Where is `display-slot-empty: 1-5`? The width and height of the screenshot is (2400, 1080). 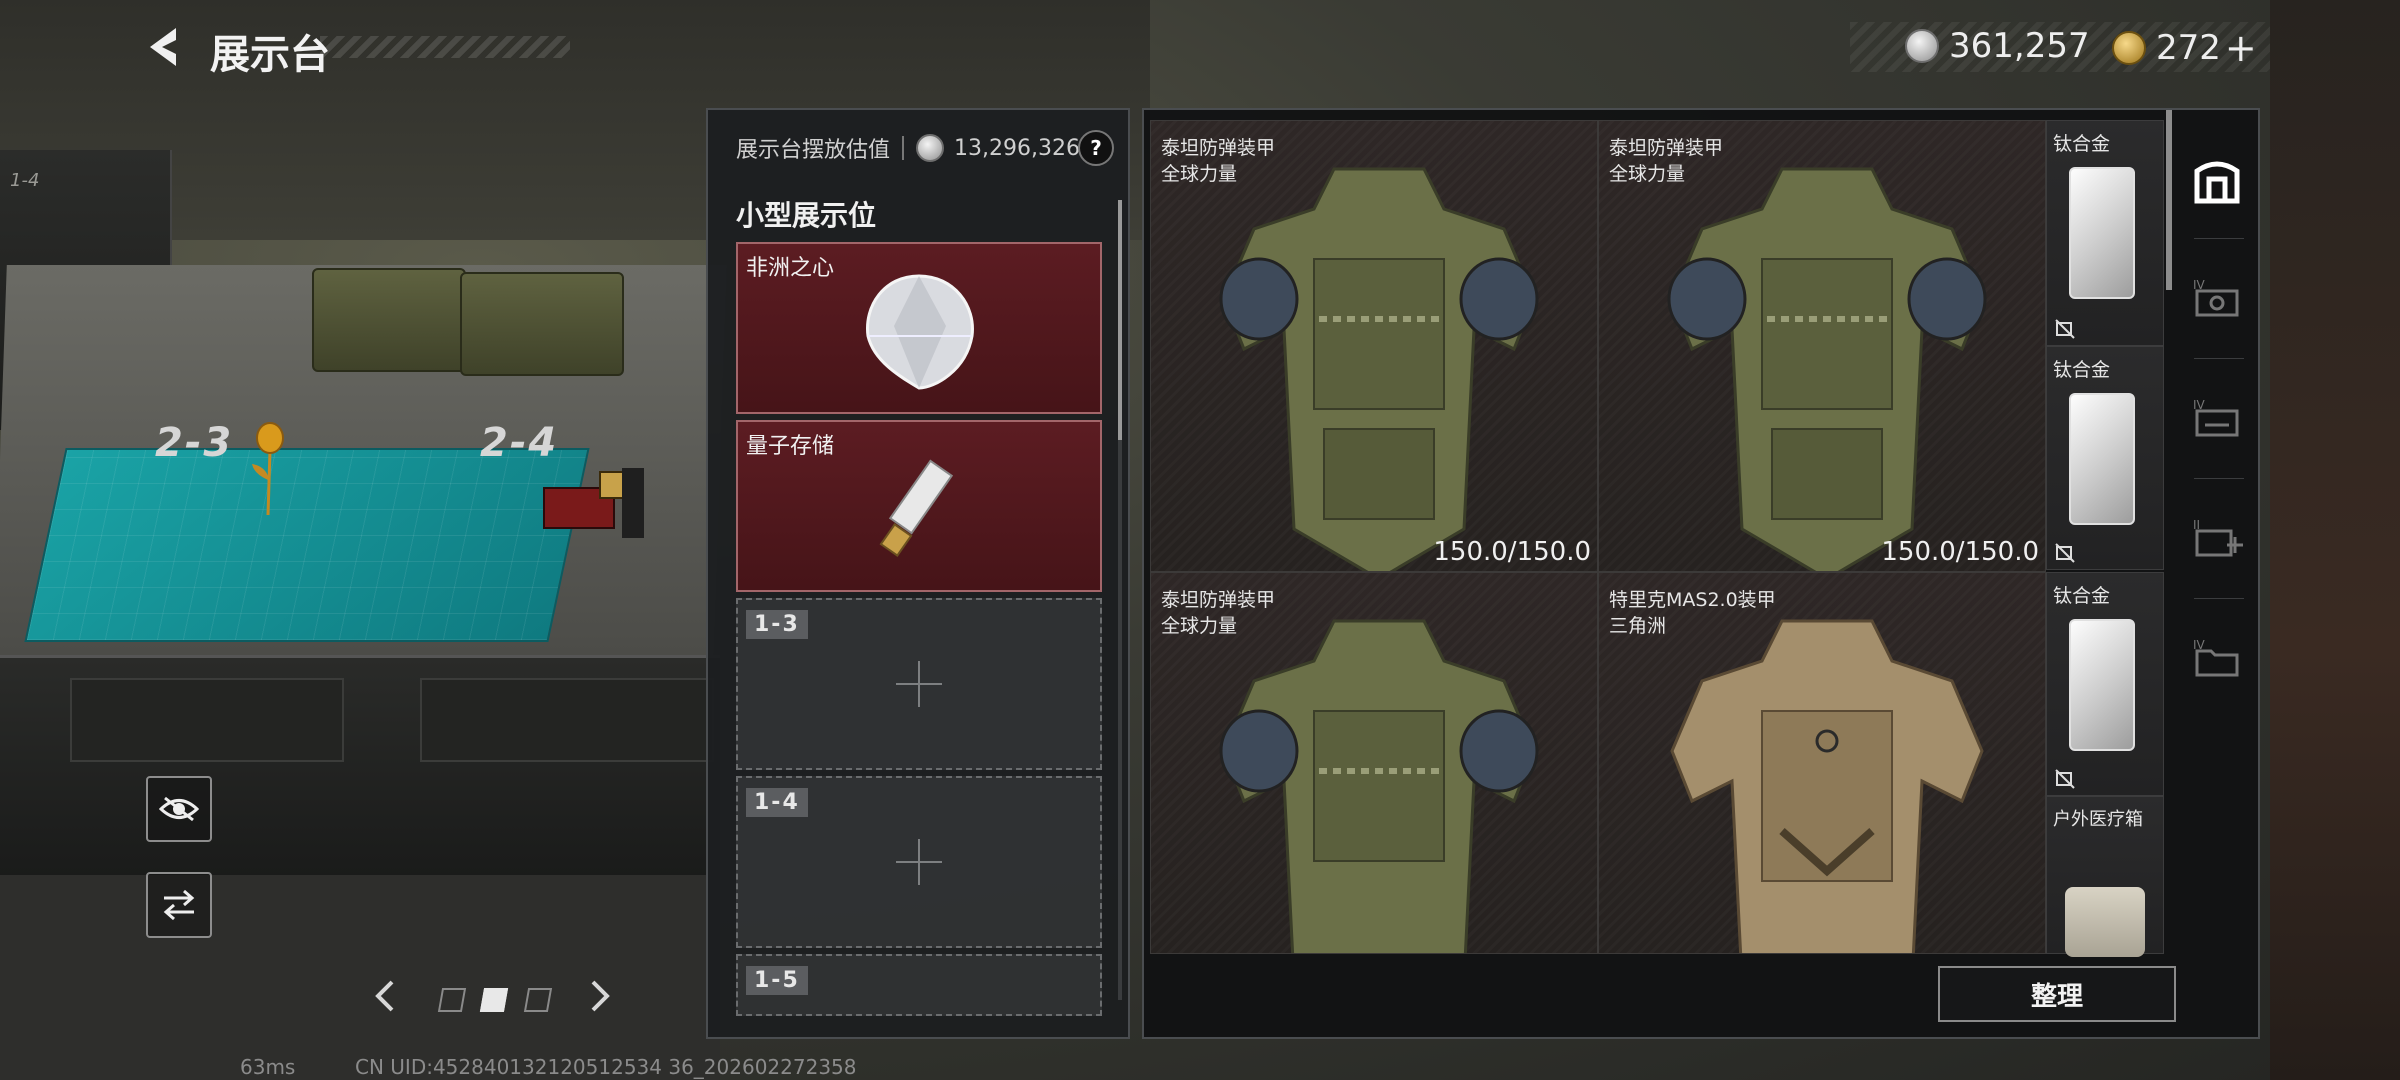
display-slot-empty: 1-5 is located at coordinates (919, 985).